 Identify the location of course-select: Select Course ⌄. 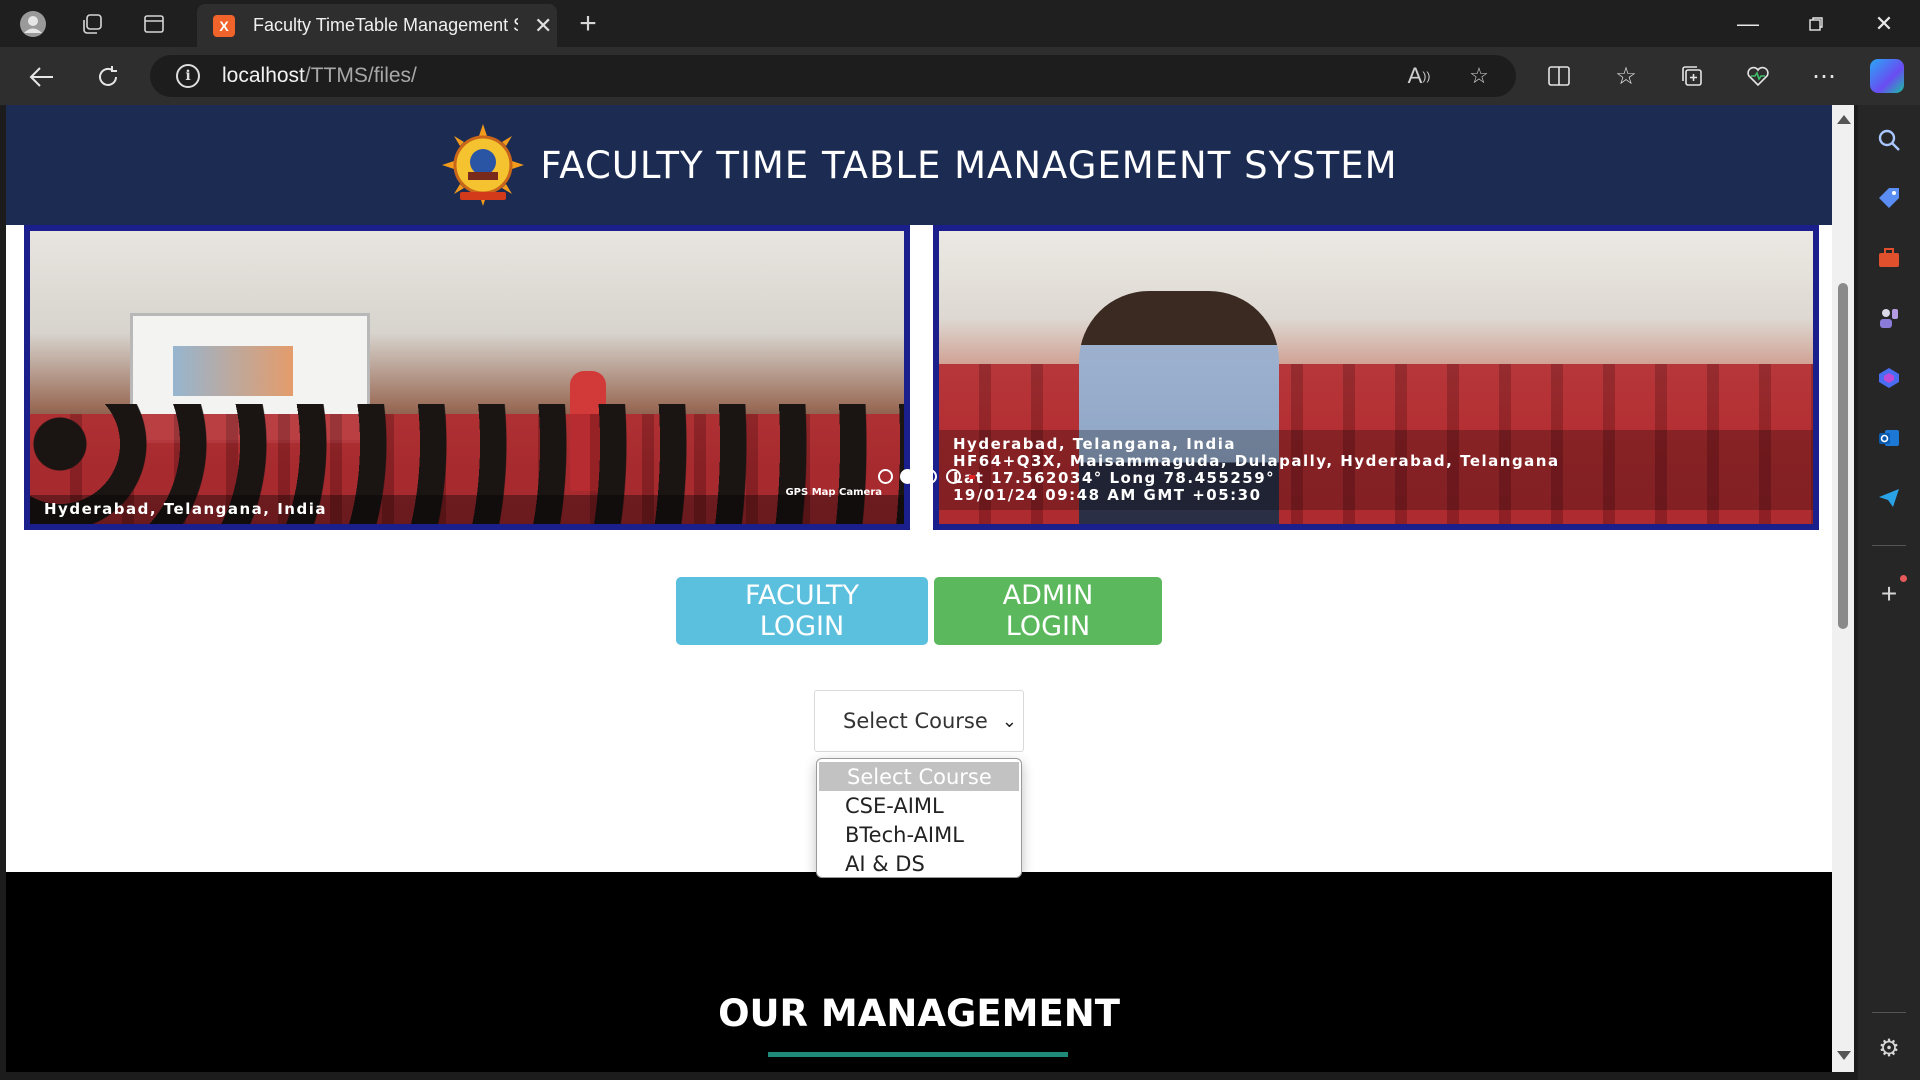
(919, 721).